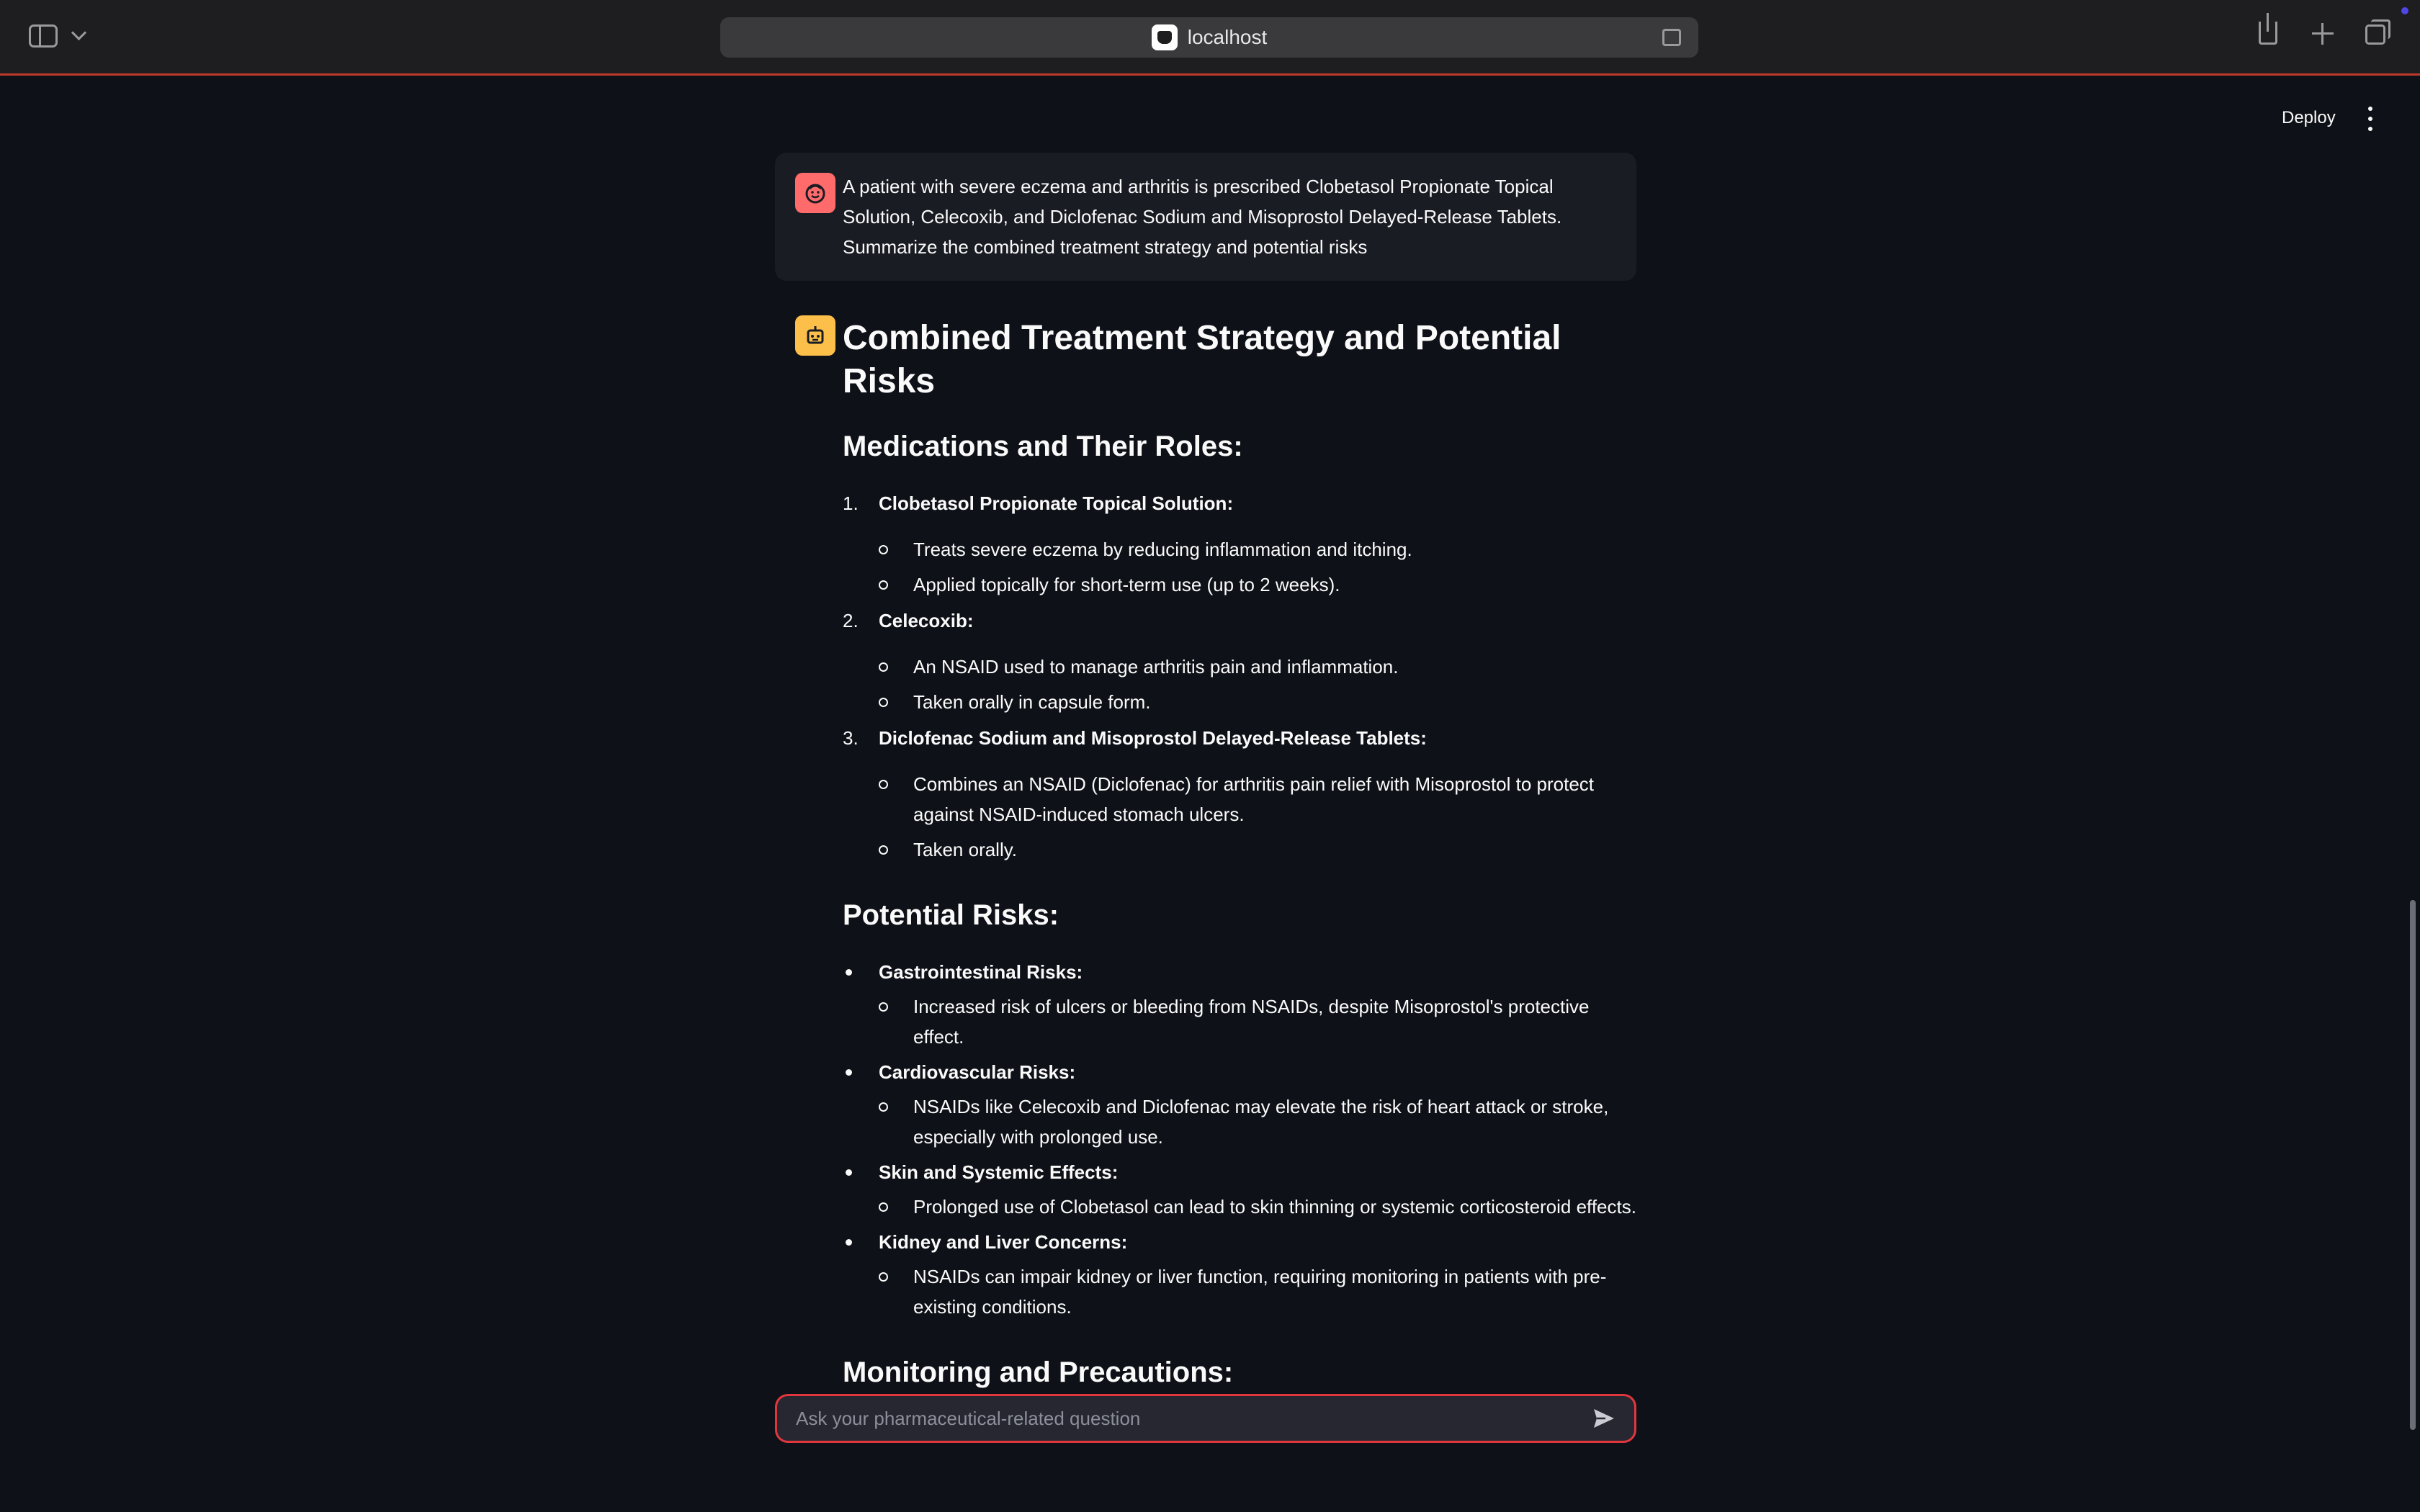 This screenshot has height=1512, width=2420. I want to click on deploy-button: Deploy, so click(2308, 118).